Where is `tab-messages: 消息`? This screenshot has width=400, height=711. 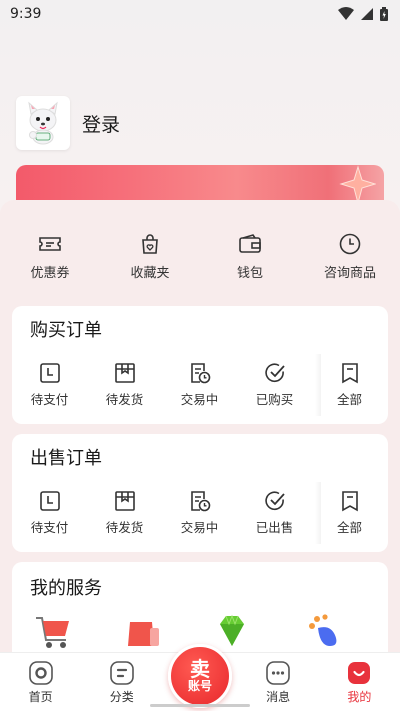 tab-messages: 消息 is located at coordinates (278, 683).